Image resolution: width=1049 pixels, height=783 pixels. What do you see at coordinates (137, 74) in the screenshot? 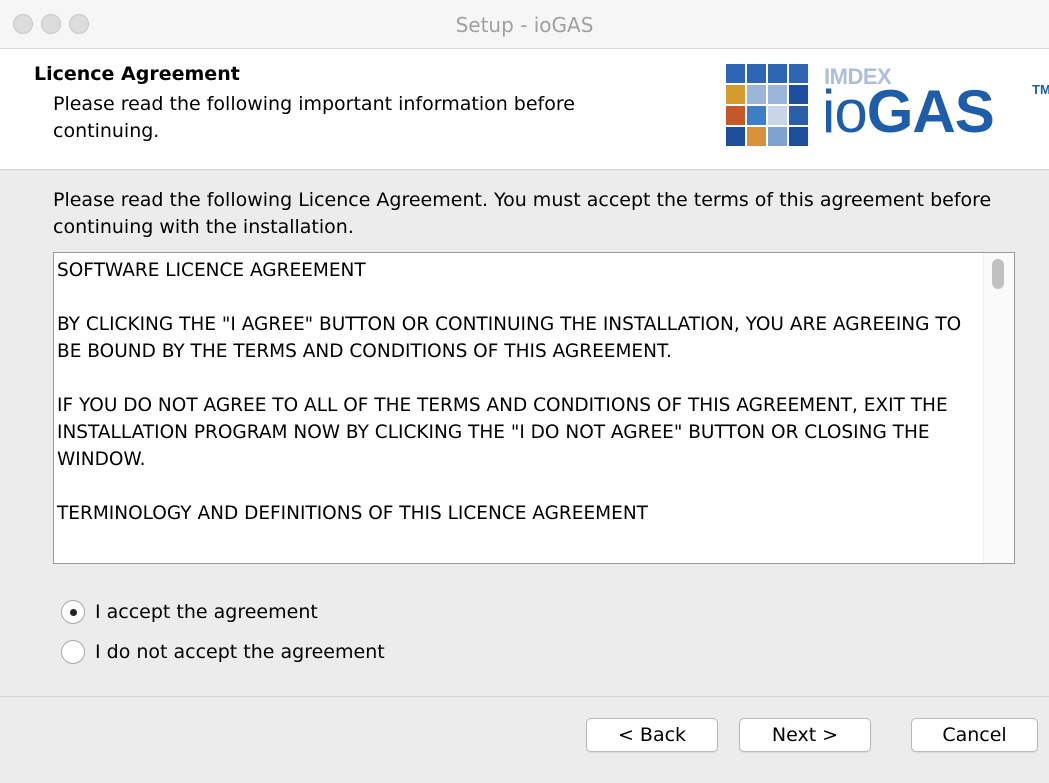
I see `page-title: Licence Agreement` at bounding box center [137, 74].